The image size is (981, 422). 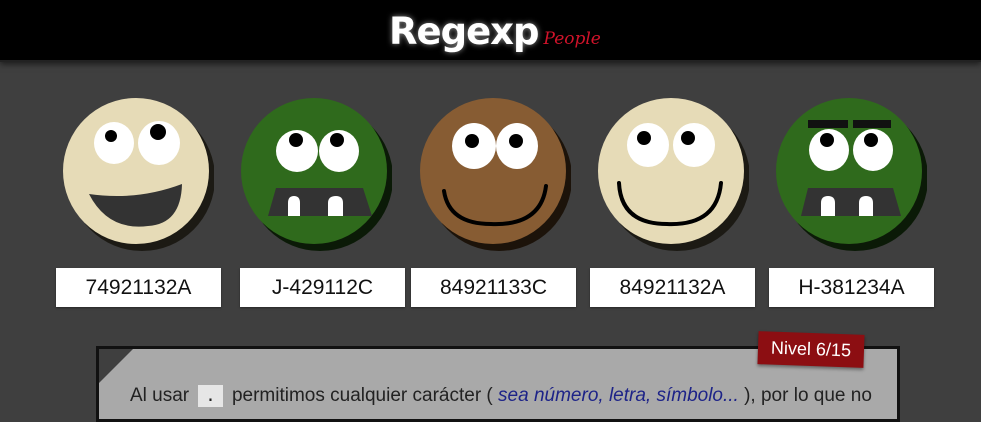 I want to click on instruction-part-1: Al usar, so click(x=160, y=395).